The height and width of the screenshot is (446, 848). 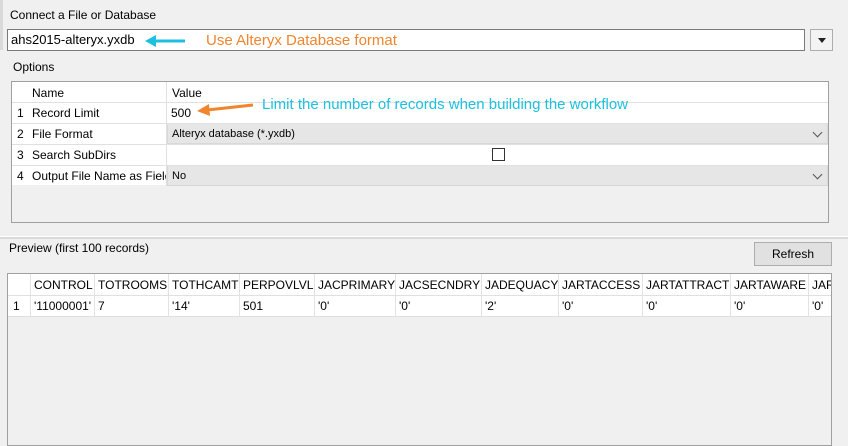 I want to click on header-value: Value, so click(x=187, y=93).